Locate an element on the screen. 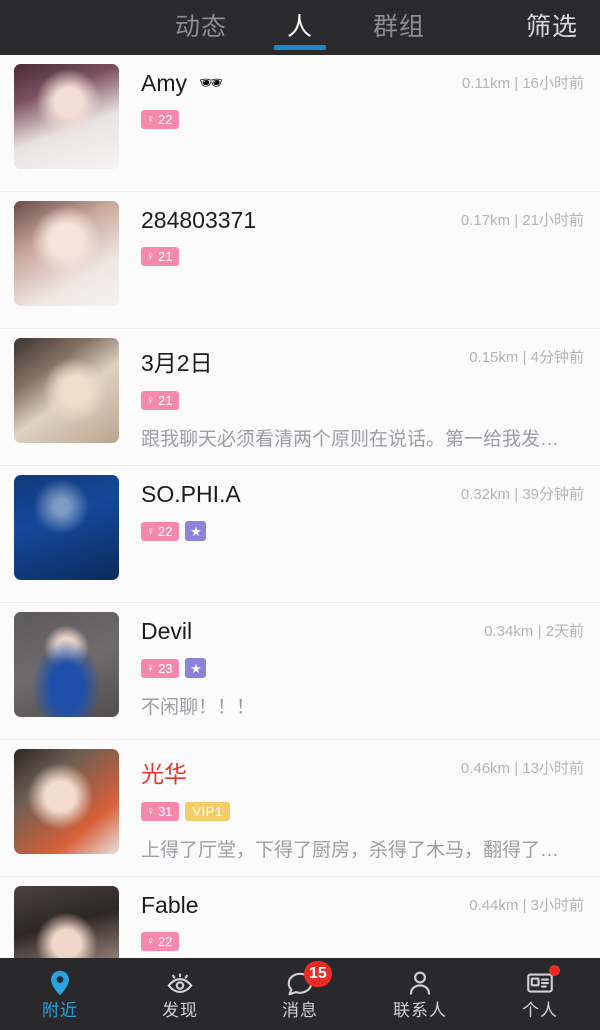 The width and height of the screenshot is (600, 1030). person-name: Amy is located at coordinates (164, 83).